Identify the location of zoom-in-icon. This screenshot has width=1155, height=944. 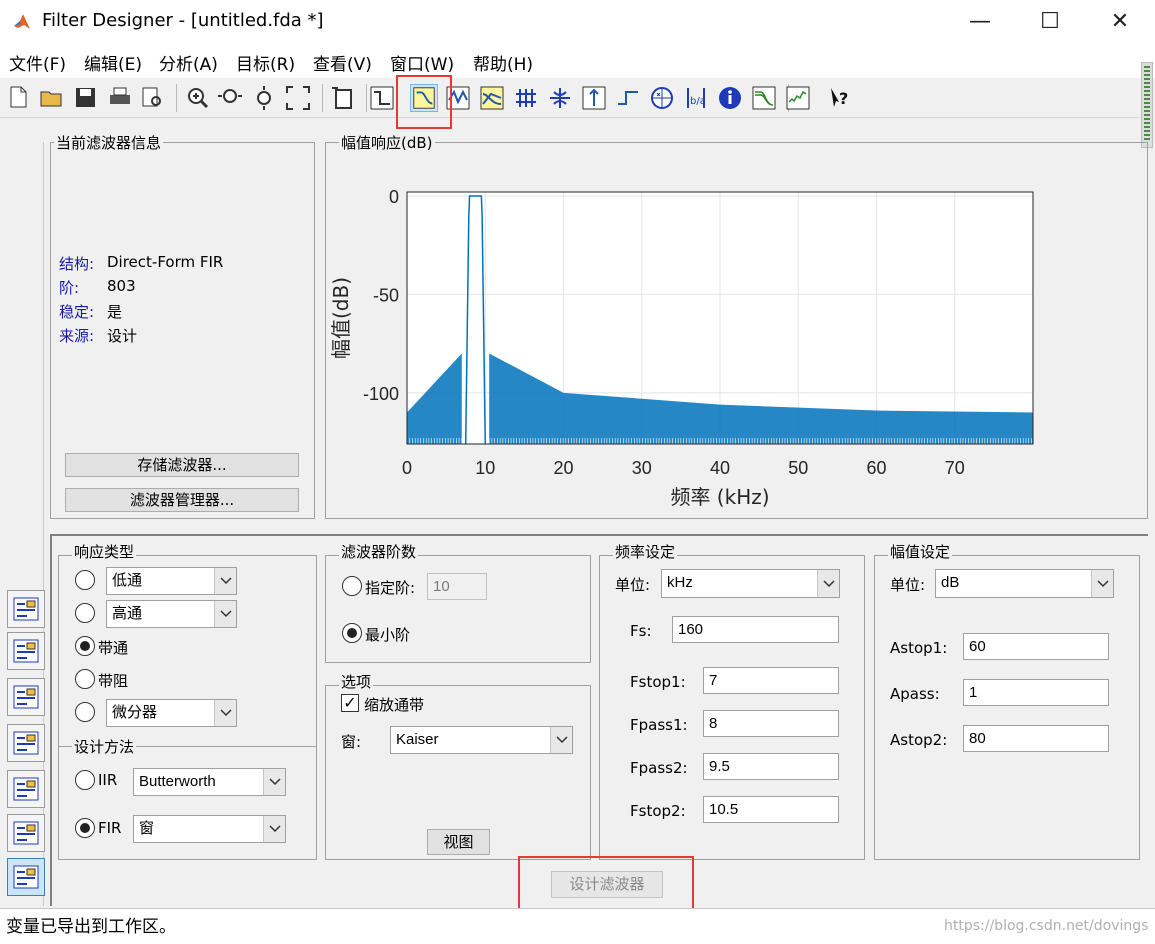
(198, 98).